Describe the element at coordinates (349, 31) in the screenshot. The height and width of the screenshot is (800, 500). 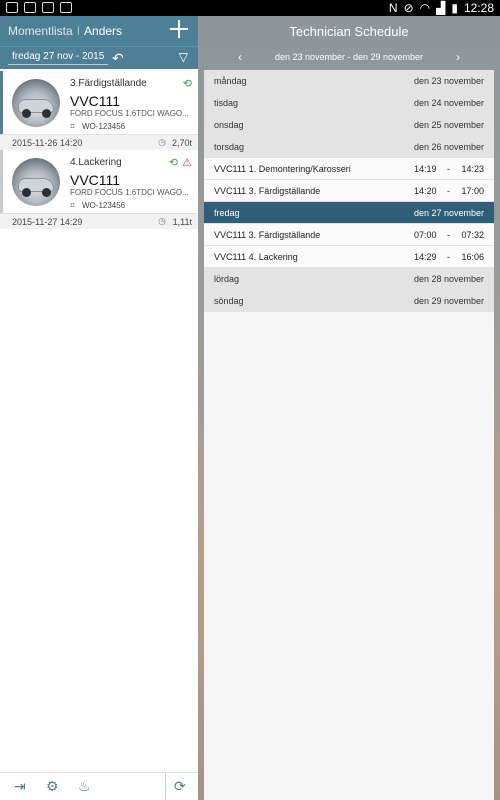
I see `schedule-title: Technician Schedule` at that location.